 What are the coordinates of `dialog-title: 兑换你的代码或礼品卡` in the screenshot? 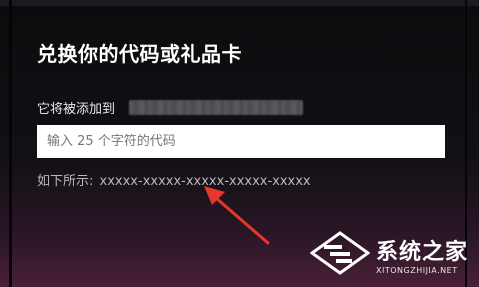 It's located at (139, 54).